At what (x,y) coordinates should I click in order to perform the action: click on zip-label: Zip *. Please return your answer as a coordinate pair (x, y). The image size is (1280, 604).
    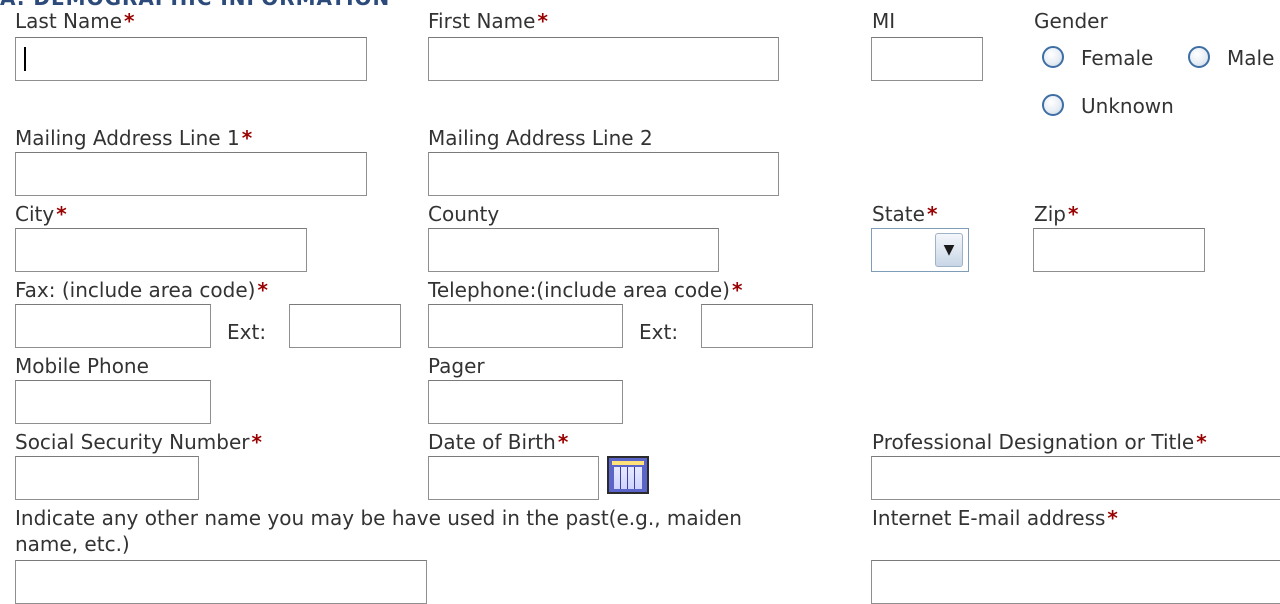
    Looking at the image, I should click on (1056, 214).